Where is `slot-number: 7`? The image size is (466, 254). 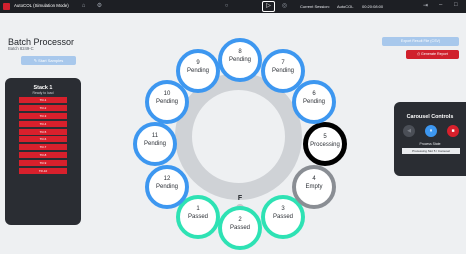
slot-number: 7 is located at coordinates (283, 63).